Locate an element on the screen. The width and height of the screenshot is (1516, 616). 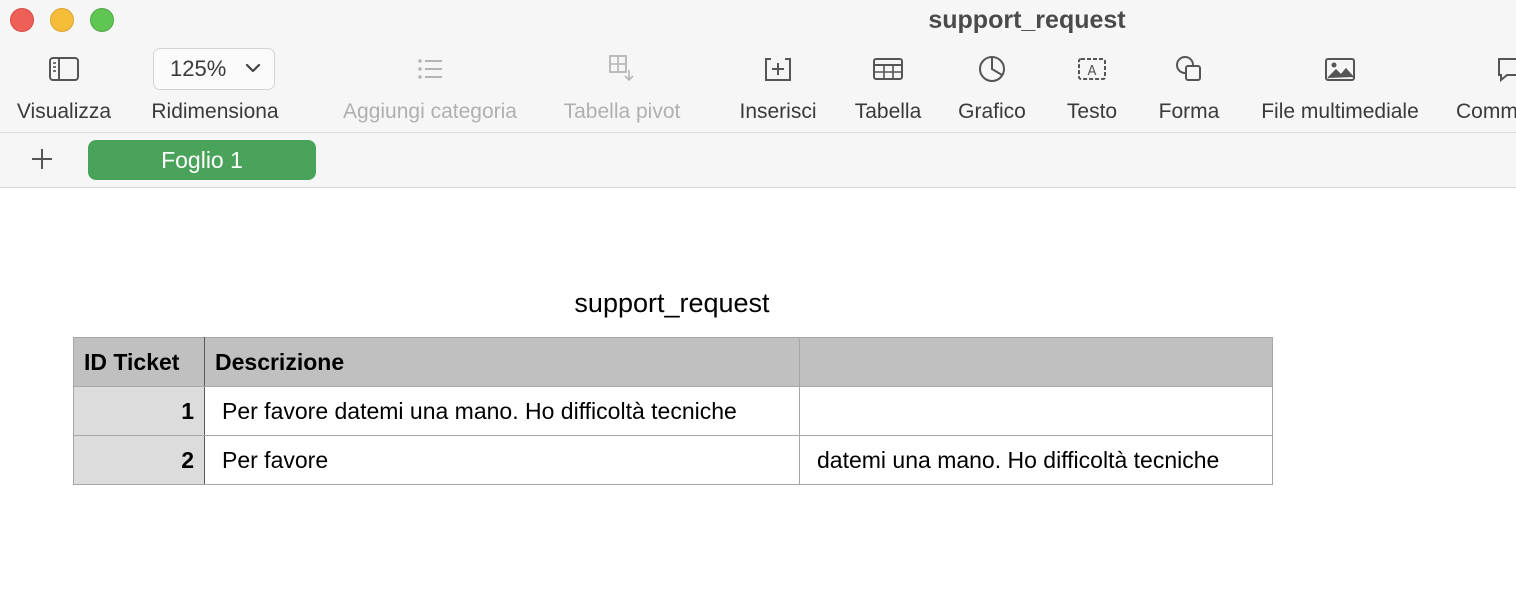
toolbar-label: Testo is located at coordinates (1092, 111).